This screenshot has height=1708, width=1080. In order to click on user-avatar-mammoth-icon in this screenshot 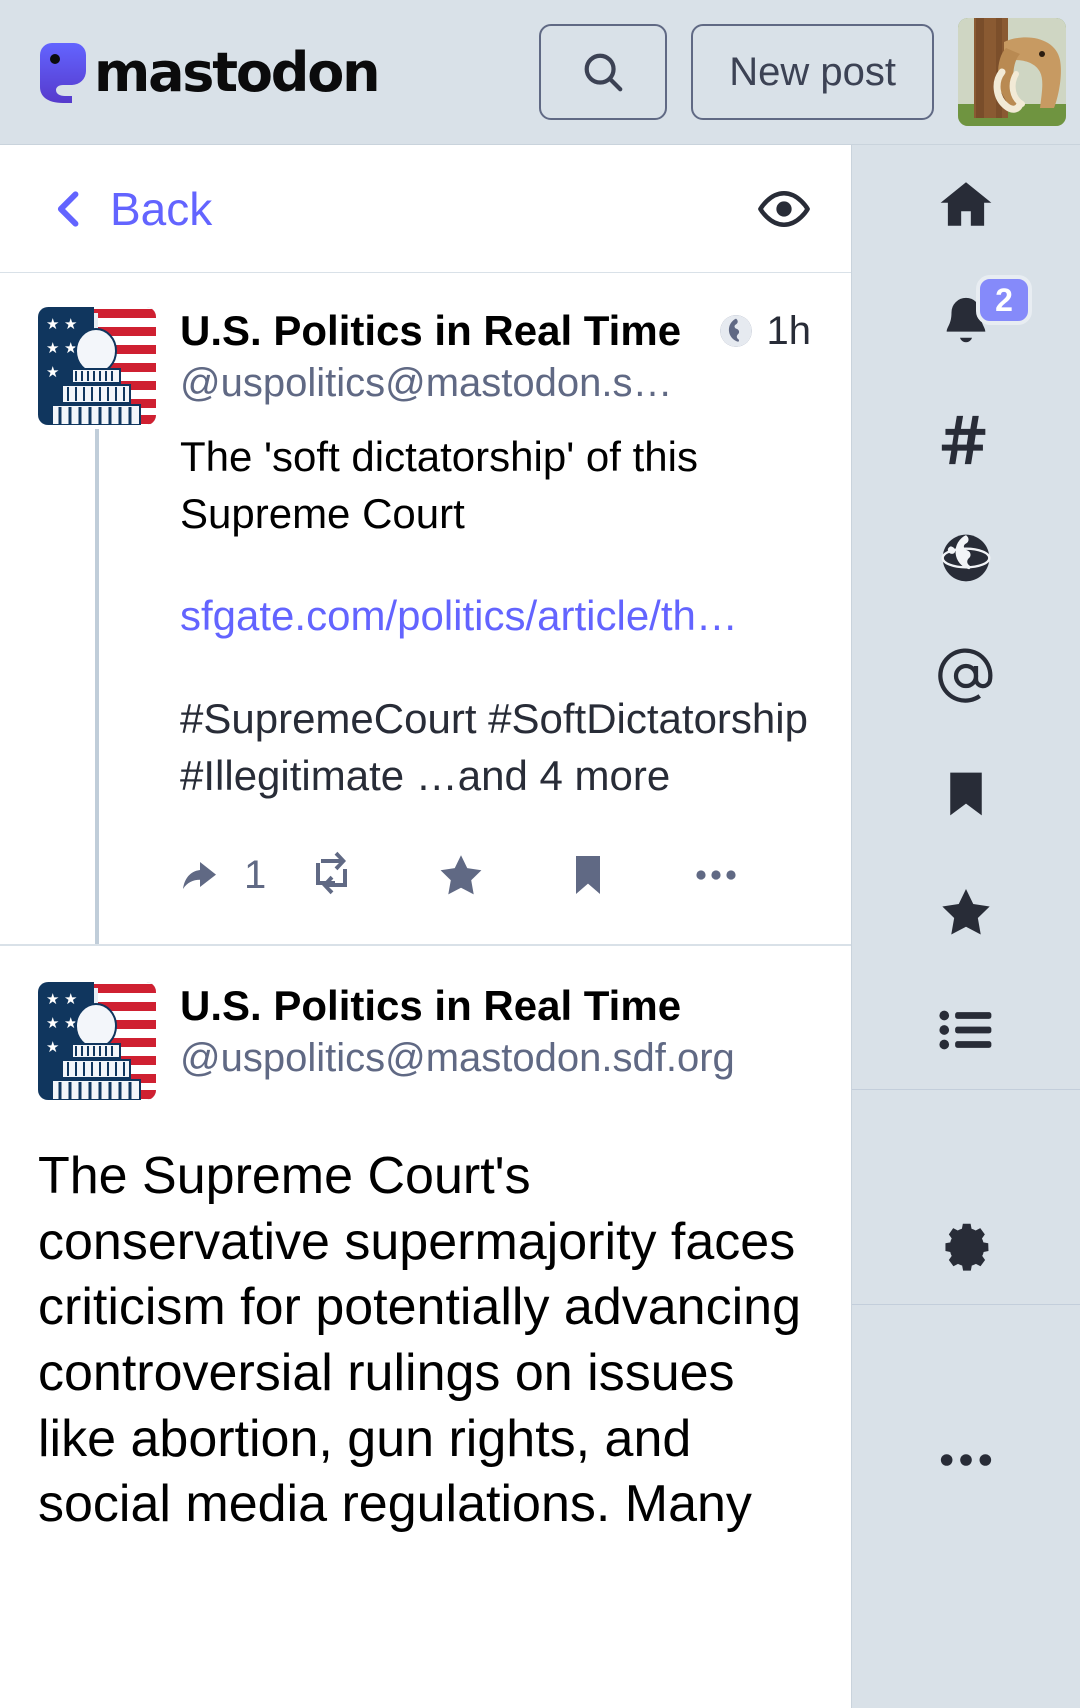, I will do `click(1012, 72)`.